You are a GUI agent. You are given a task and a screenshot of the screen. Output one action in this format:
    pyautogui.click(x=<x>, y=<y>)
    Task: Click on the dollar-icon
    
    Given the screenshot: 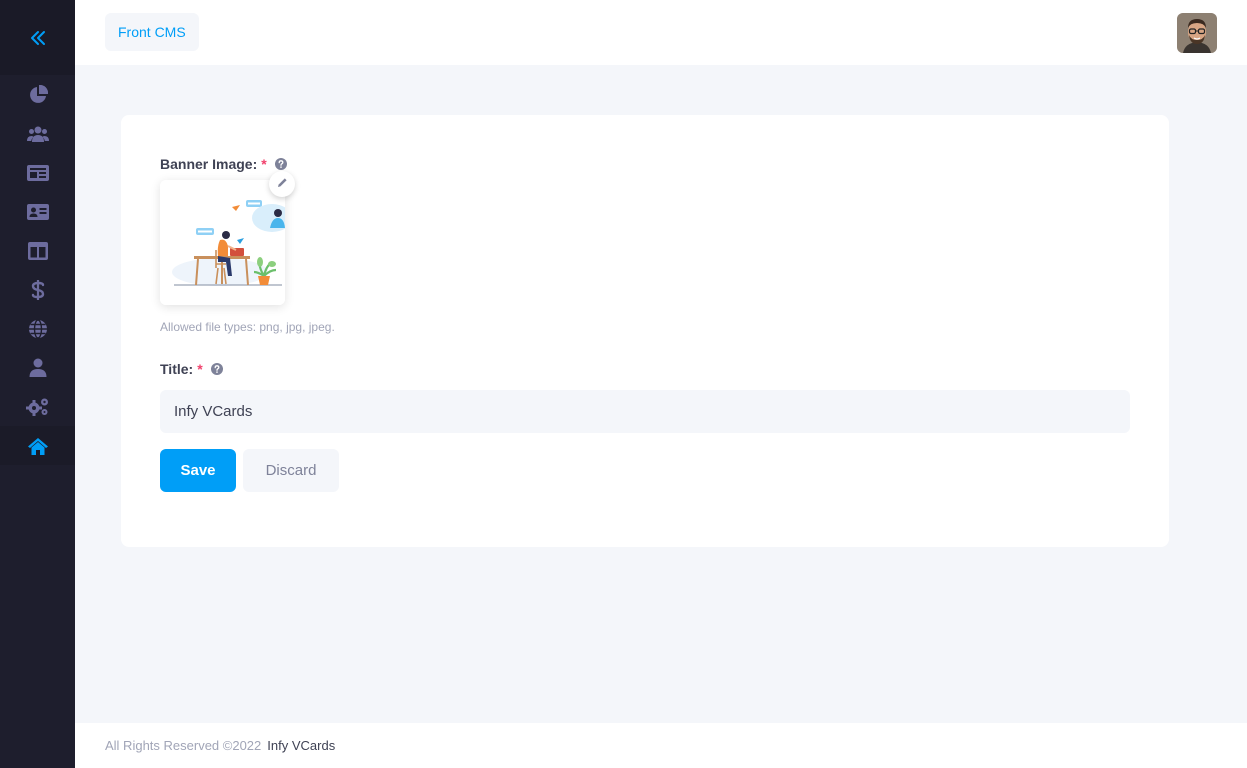 What is the action you would take?
    pyautogui.click(x=38, y=289)
    